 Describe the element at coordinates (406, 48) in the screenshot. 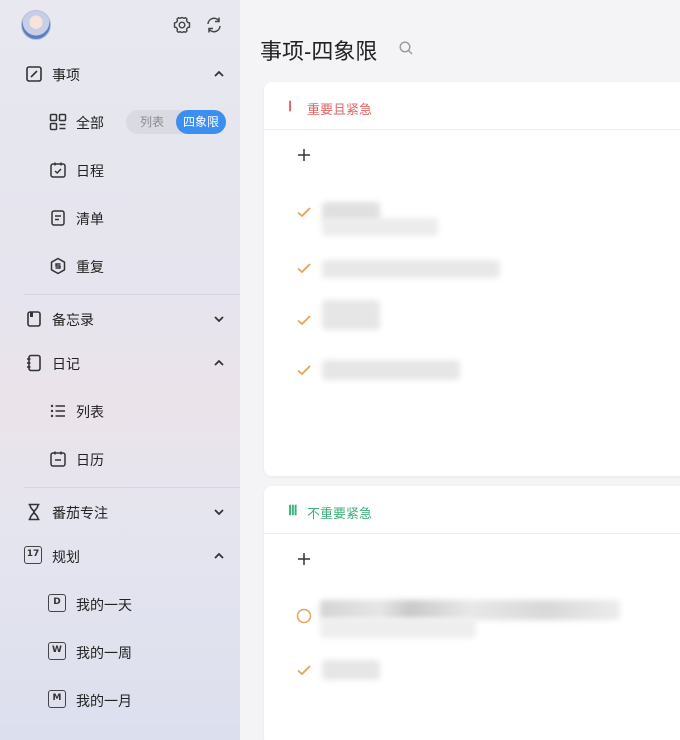

I see `search-icon` at that location.